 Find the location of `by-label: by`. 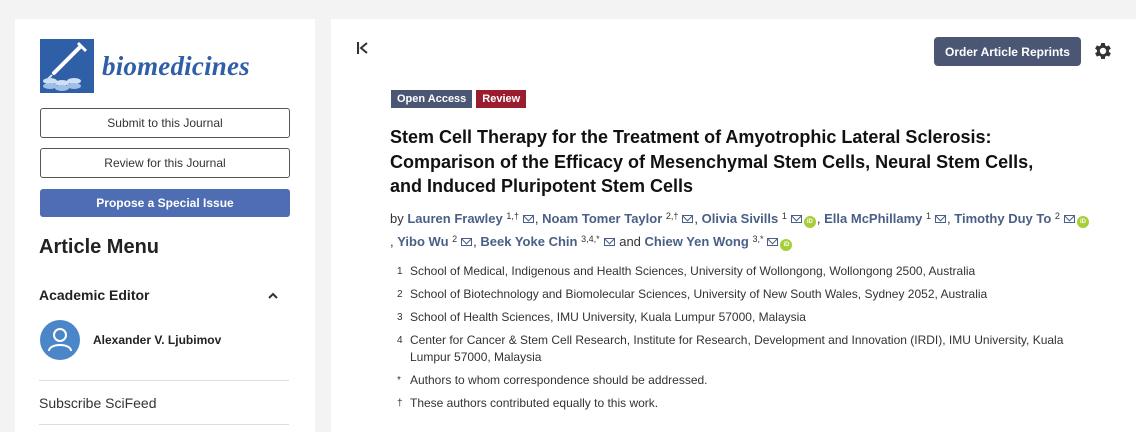

by-label: by is located at coordinates (397, 218).